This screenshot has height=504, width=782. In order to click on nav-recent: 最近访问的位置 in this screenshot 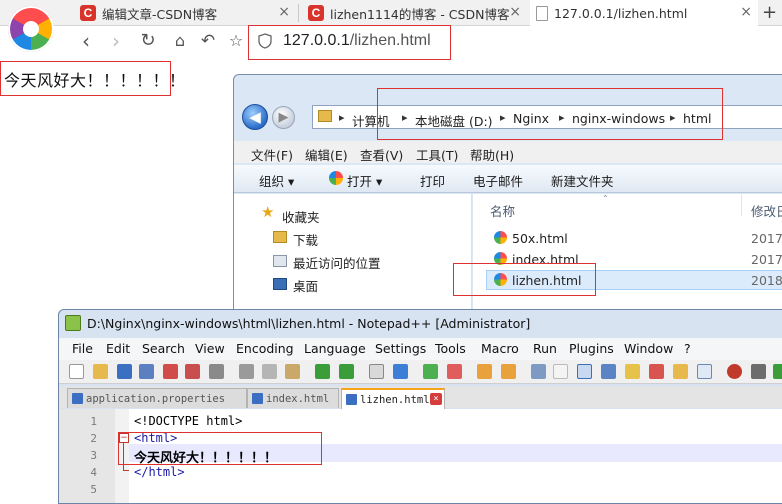, I will do `click(337, 262)`.